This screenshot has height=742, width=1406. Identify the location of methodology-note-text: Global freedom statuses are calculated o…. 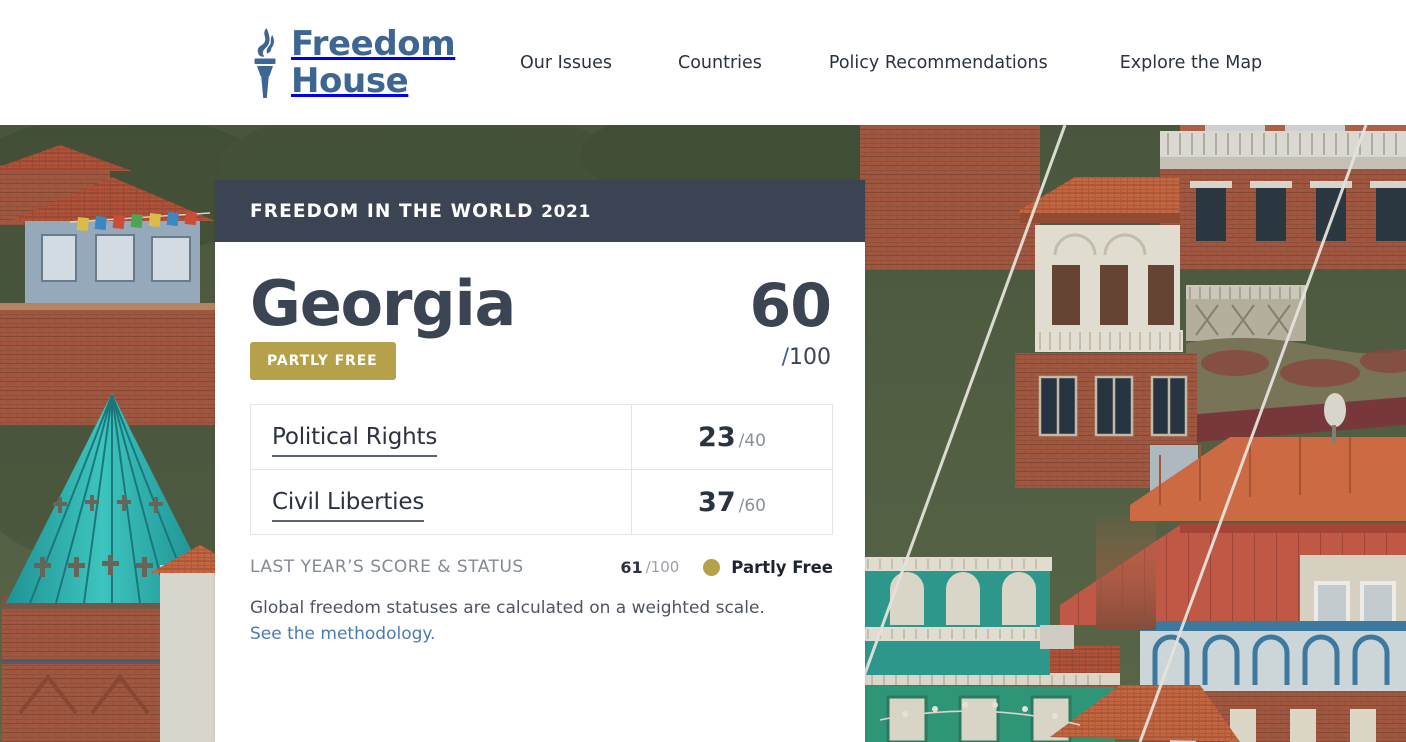
(507, 608).